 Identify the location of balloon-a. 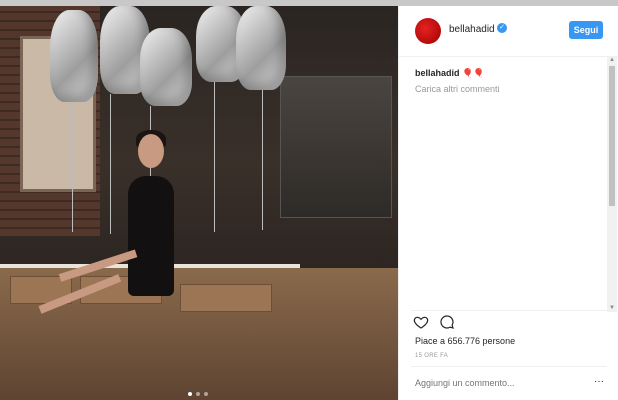
(261, 48).